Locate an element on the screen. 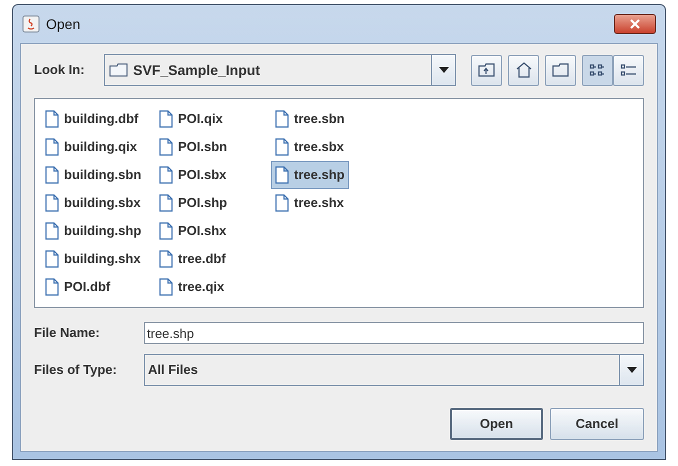 This screenshot has height=466, width=678. file-item: tree.dbf is located at coordinates (192, 259).